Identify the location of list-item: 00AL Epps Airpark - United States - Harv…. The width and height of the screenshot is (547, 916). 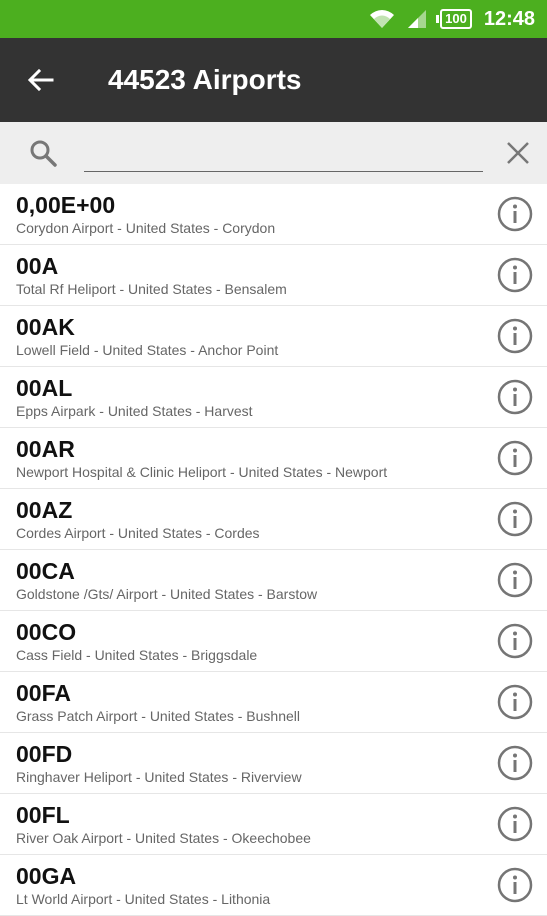
(273, 397).